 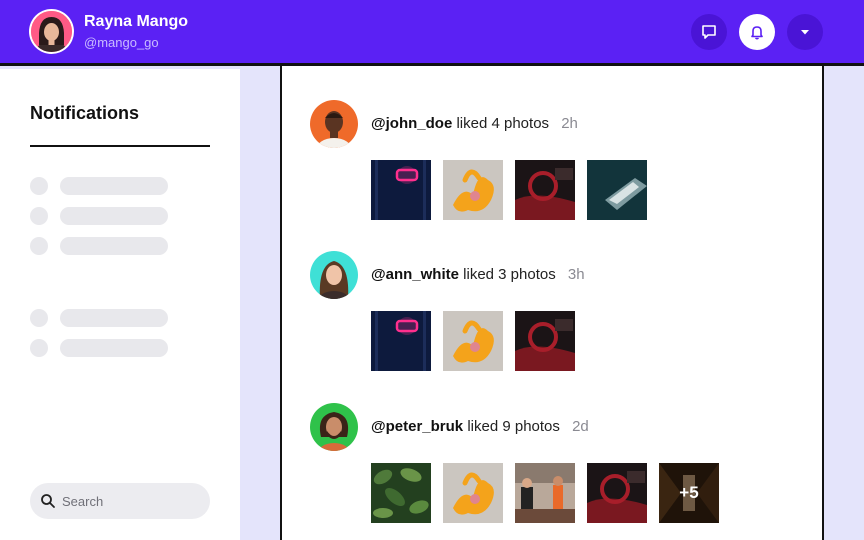 I want to click on messages-button, so click(x=709, y=32).